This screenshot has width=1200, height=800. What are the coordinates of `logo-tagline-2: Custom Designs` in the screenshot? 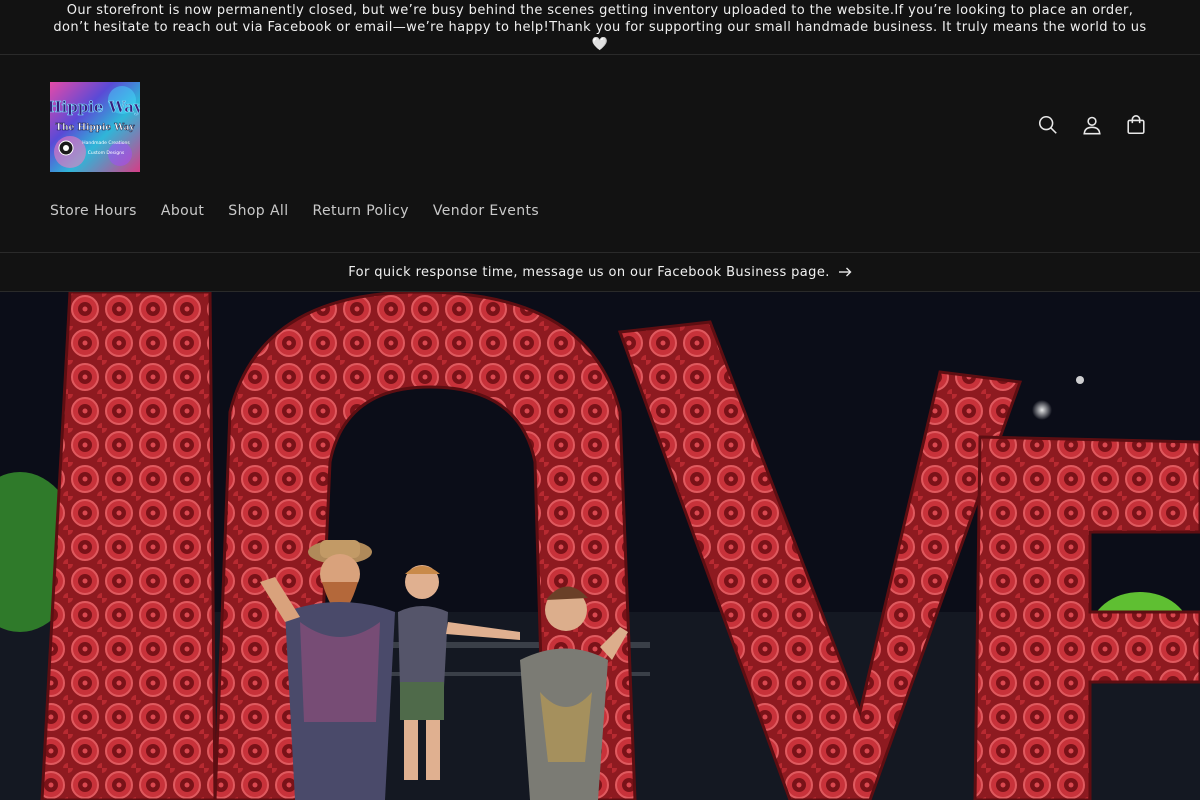 It's located at (106, 153).